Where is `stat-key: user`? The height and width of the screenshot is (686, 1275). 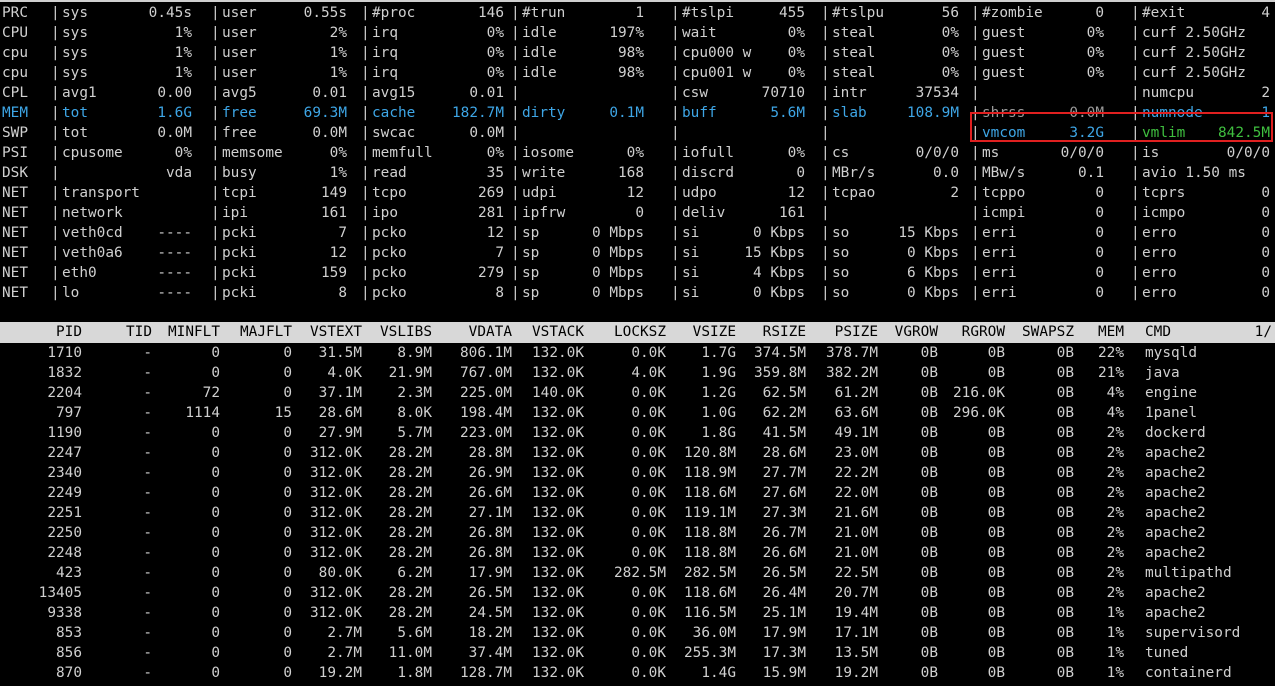 stat-key: user is located at coordinates (239, 13).